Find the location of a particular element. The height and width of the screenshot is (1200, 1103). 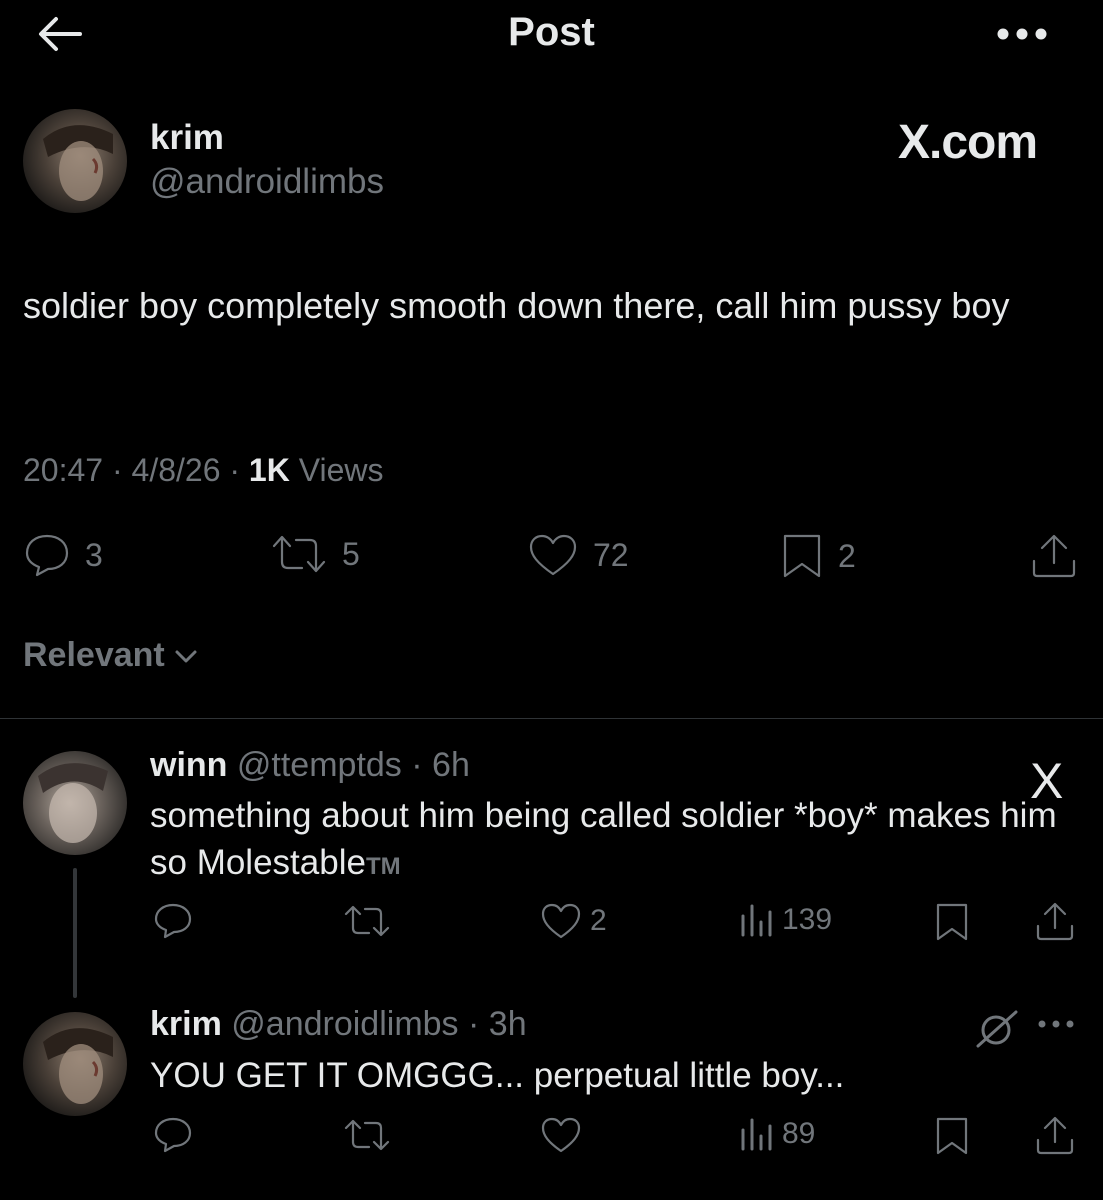

sort-dropdown: Relevant is located at coordinates (112, 655).